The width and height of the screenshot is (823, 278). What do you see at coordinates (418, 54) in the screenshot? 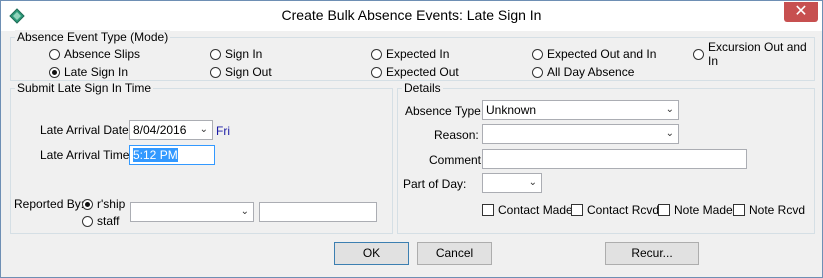
I see `radio-label: Expected In` at bounding box center [418, 54].